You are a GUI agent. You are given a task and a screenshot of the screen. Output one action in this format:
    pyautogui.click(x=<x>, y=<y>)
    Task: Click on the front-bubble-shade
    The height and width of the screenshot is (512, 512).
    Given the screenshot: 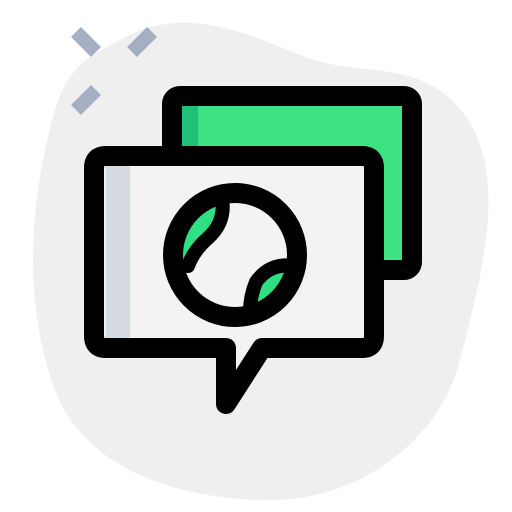 What is the action you would take?
    pyautogui.click(x=118, y=253)
    